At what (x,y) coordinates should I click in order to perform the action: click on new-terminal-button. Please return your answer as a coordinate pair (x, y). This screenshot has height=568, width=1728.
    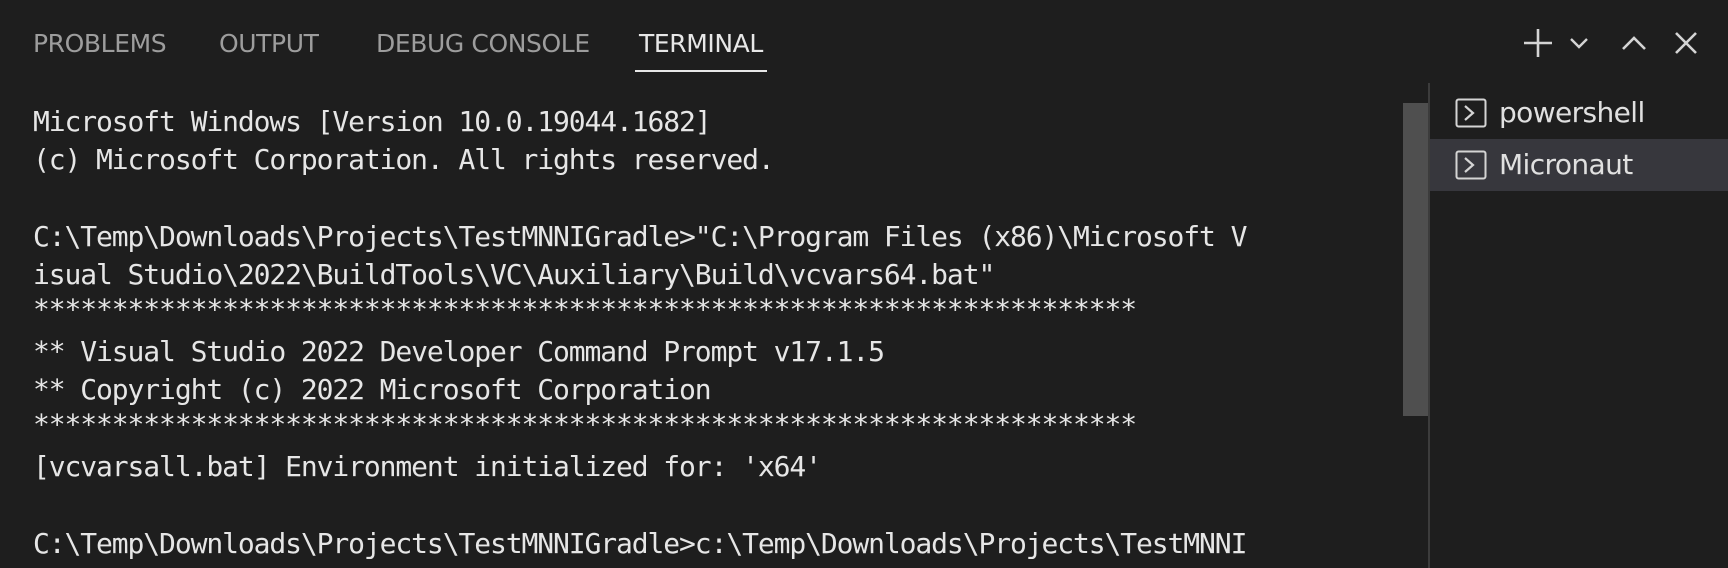
    Looking at the image, I should click on (1538, 43).